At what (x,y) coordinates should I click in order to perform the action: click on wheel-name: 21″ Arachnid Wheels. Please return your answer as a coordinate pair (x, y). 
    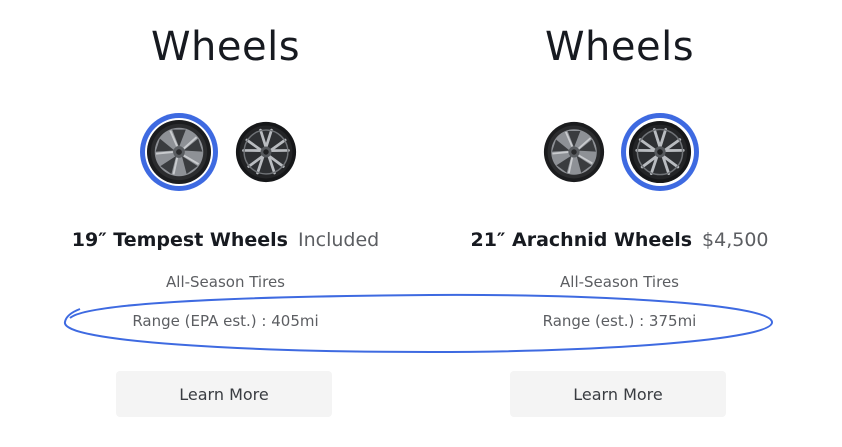
    Looking at the image, I should click on (581, 240).